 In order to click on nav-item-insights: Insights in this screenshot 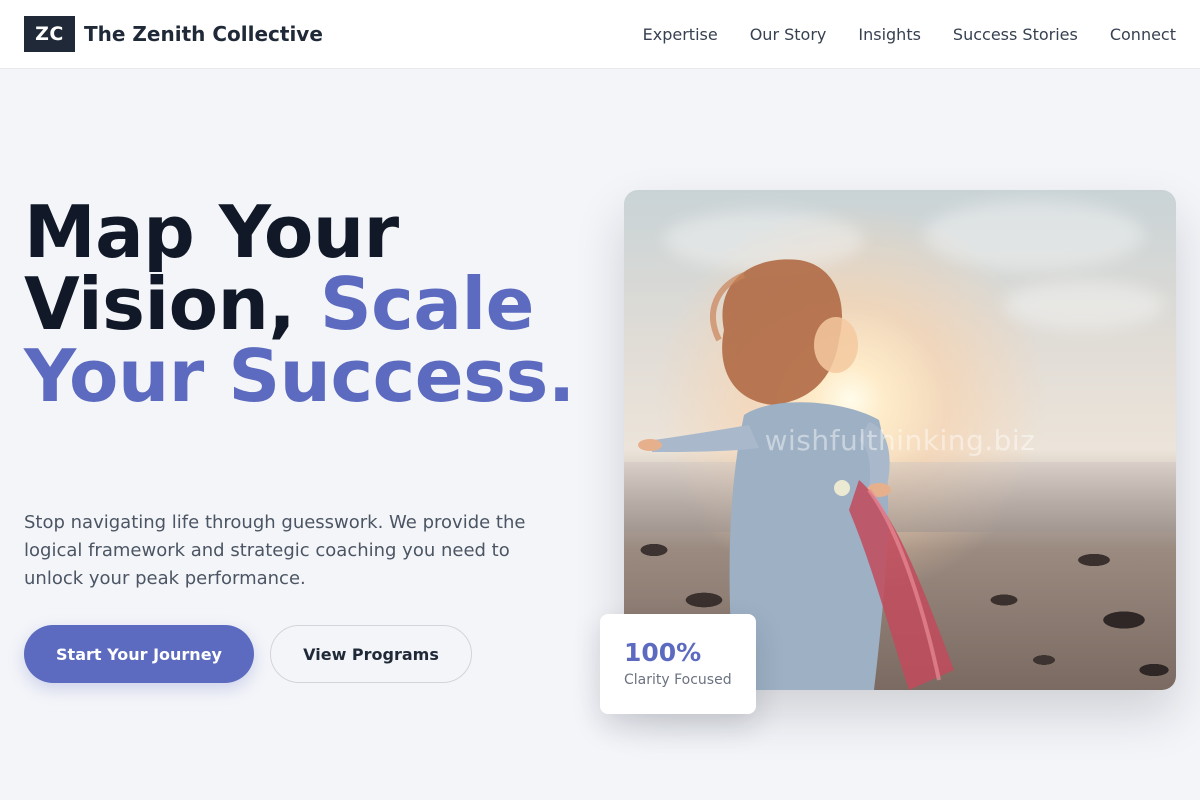, I will do `click(889, 34)`.